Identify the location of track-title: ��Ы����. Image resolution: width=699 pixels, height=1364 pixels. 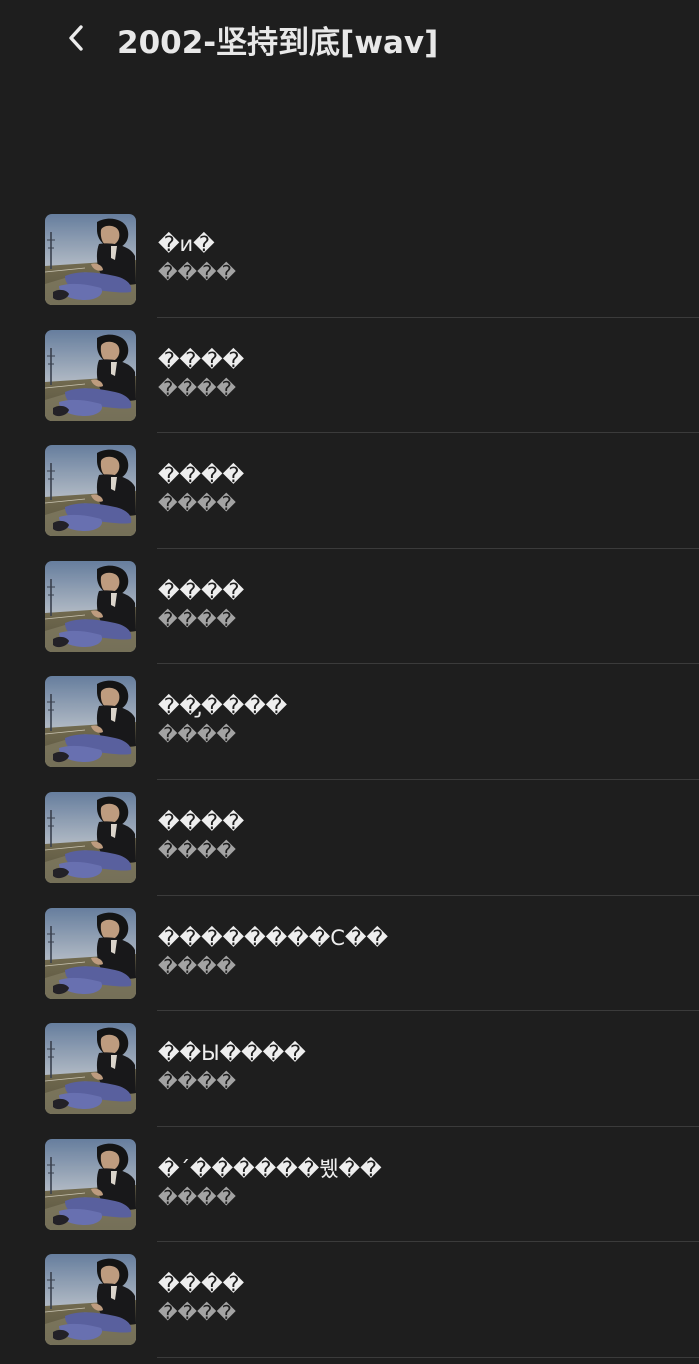
(232, 1053).